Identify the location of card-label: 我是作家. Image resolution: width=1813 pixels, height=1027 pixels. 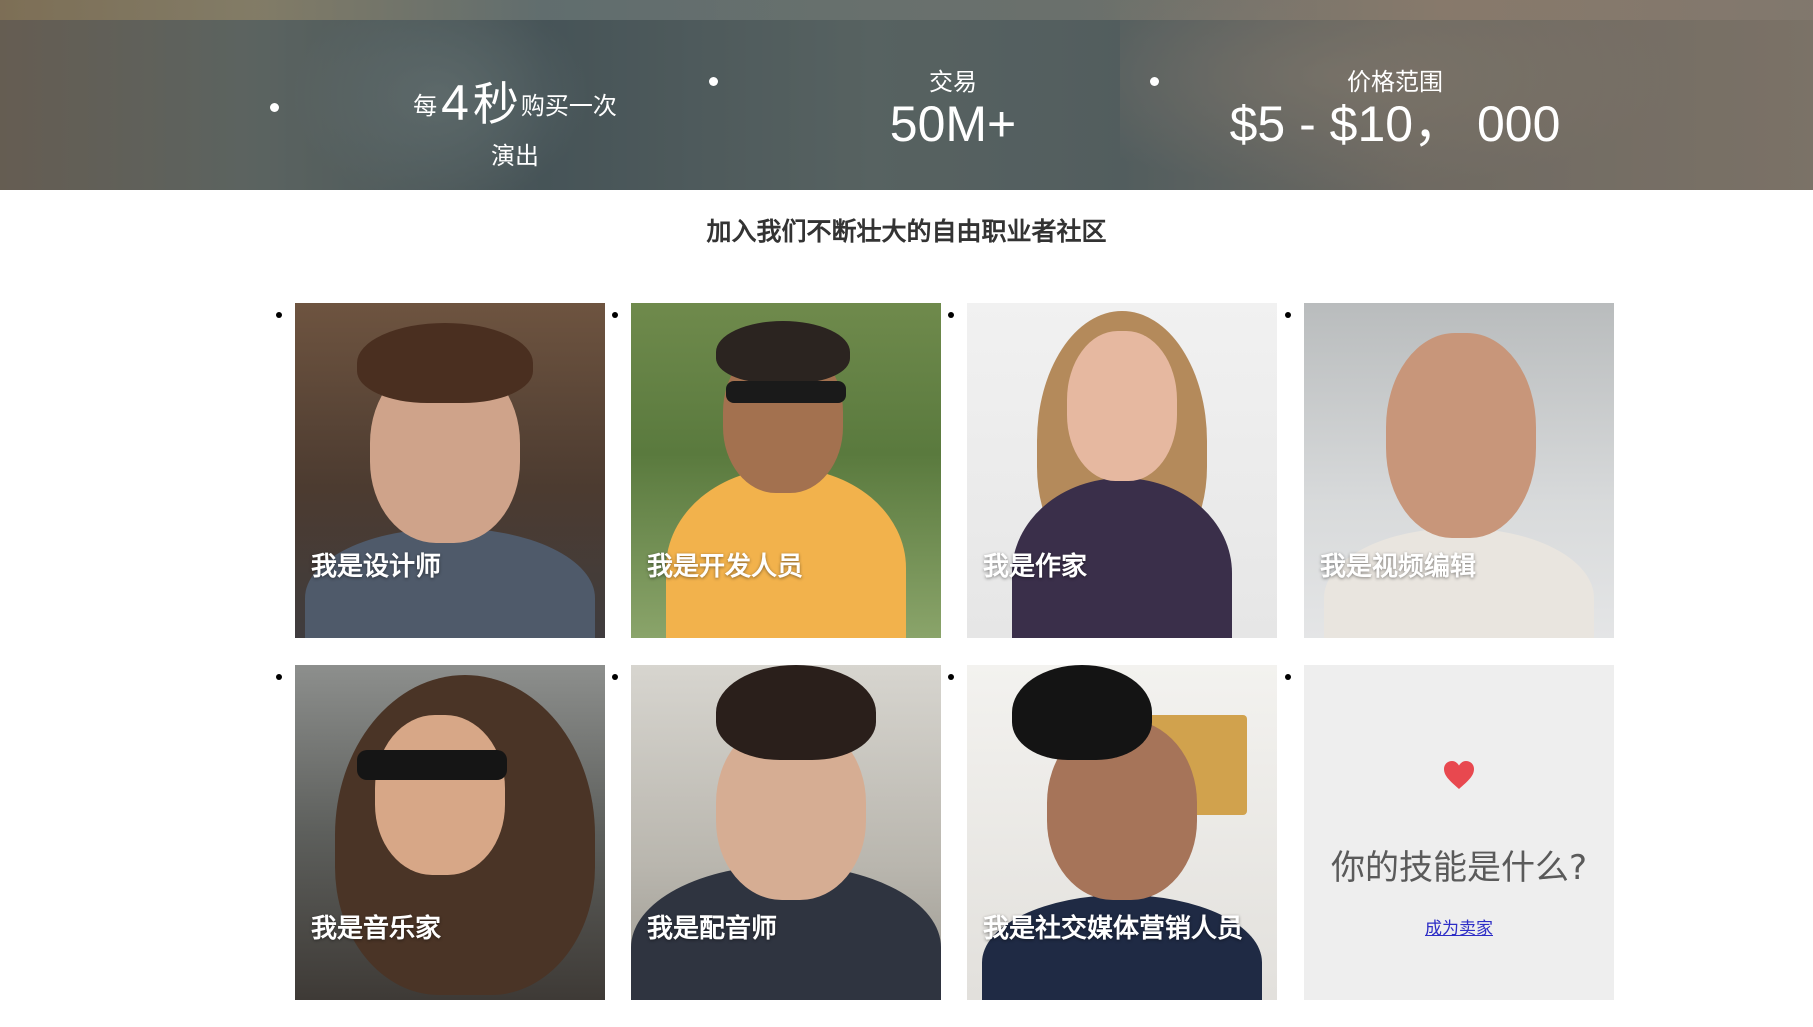
(1035, 567).